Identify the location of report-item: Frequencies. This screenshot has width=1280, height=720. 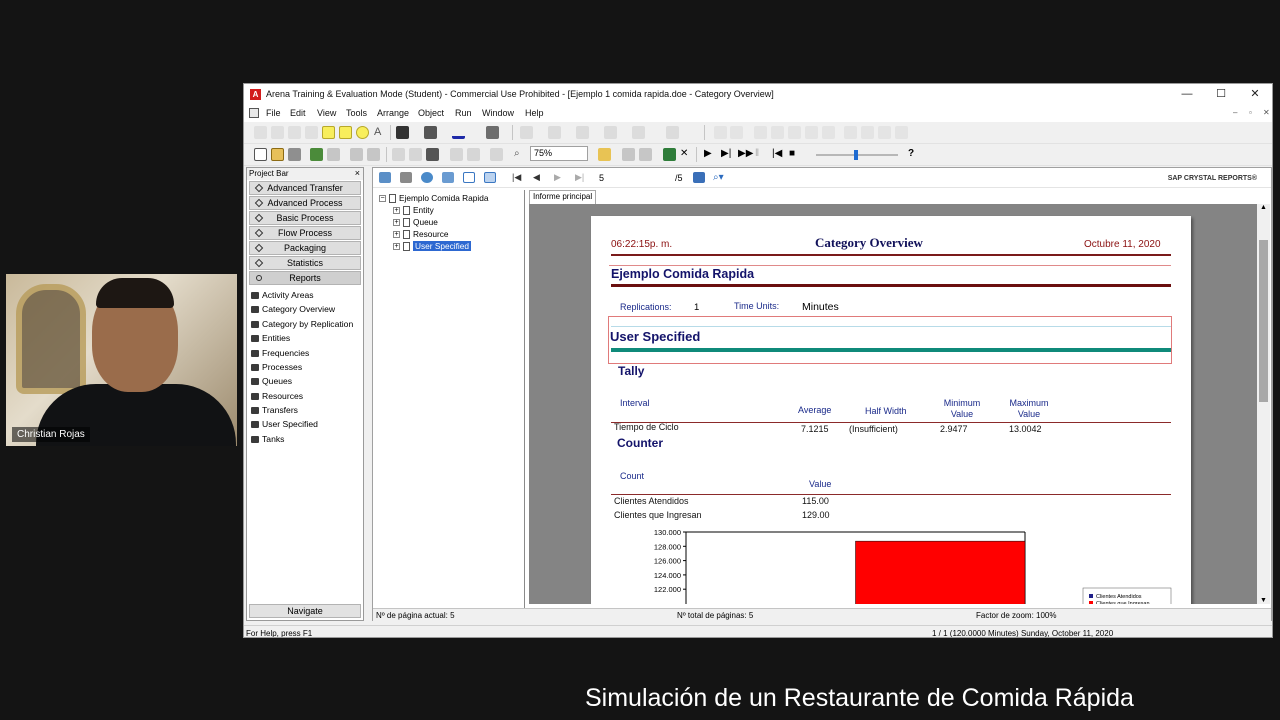
(280, 353).